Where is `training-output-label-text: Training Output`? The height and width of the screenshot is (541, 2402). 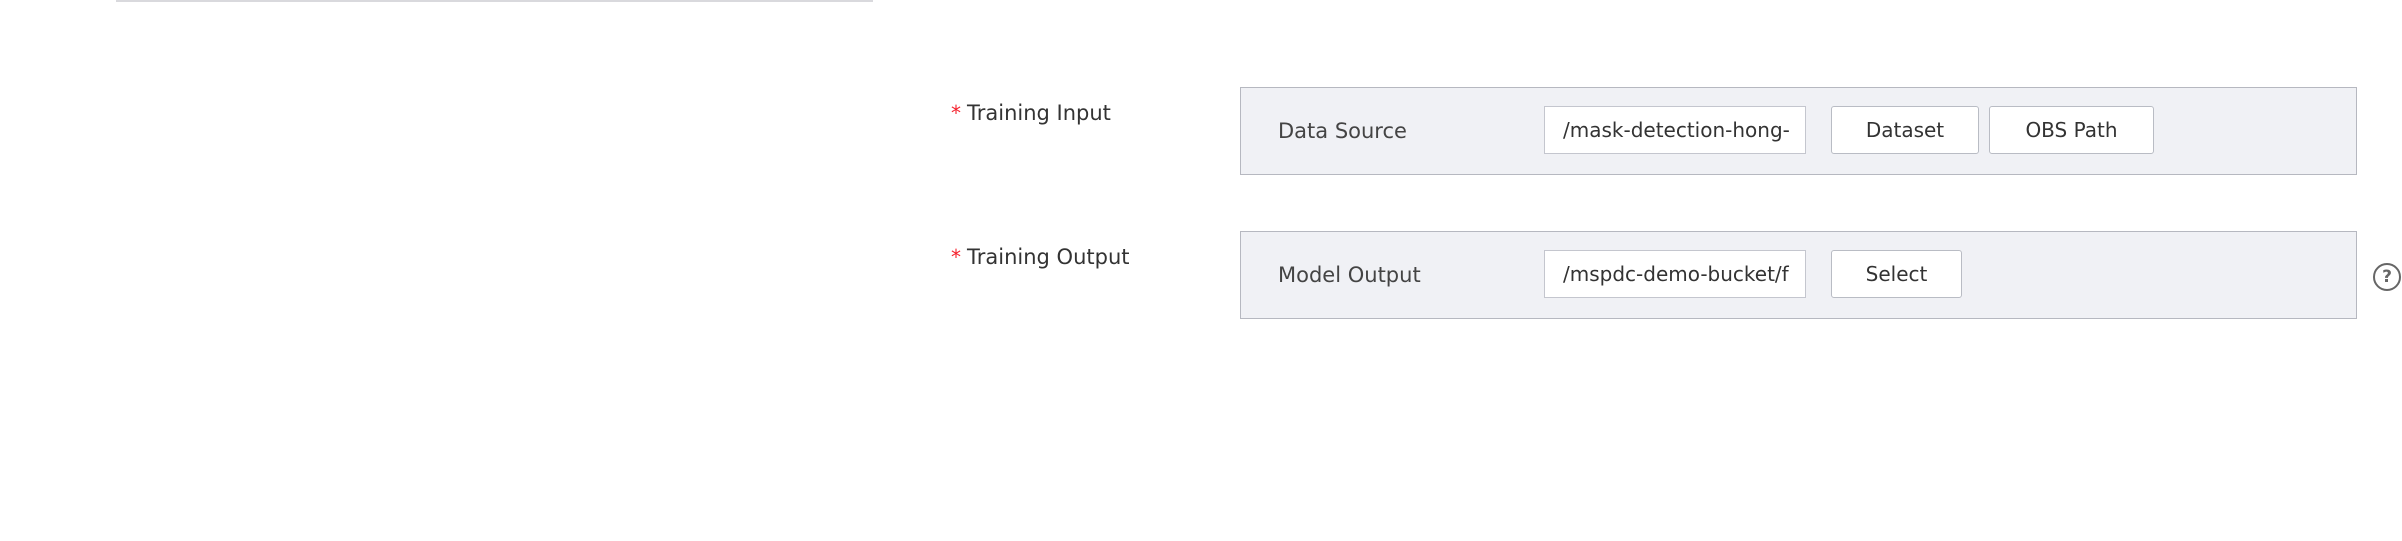
training-output-label-text: Training Output is located at coordinates (1048, 257).